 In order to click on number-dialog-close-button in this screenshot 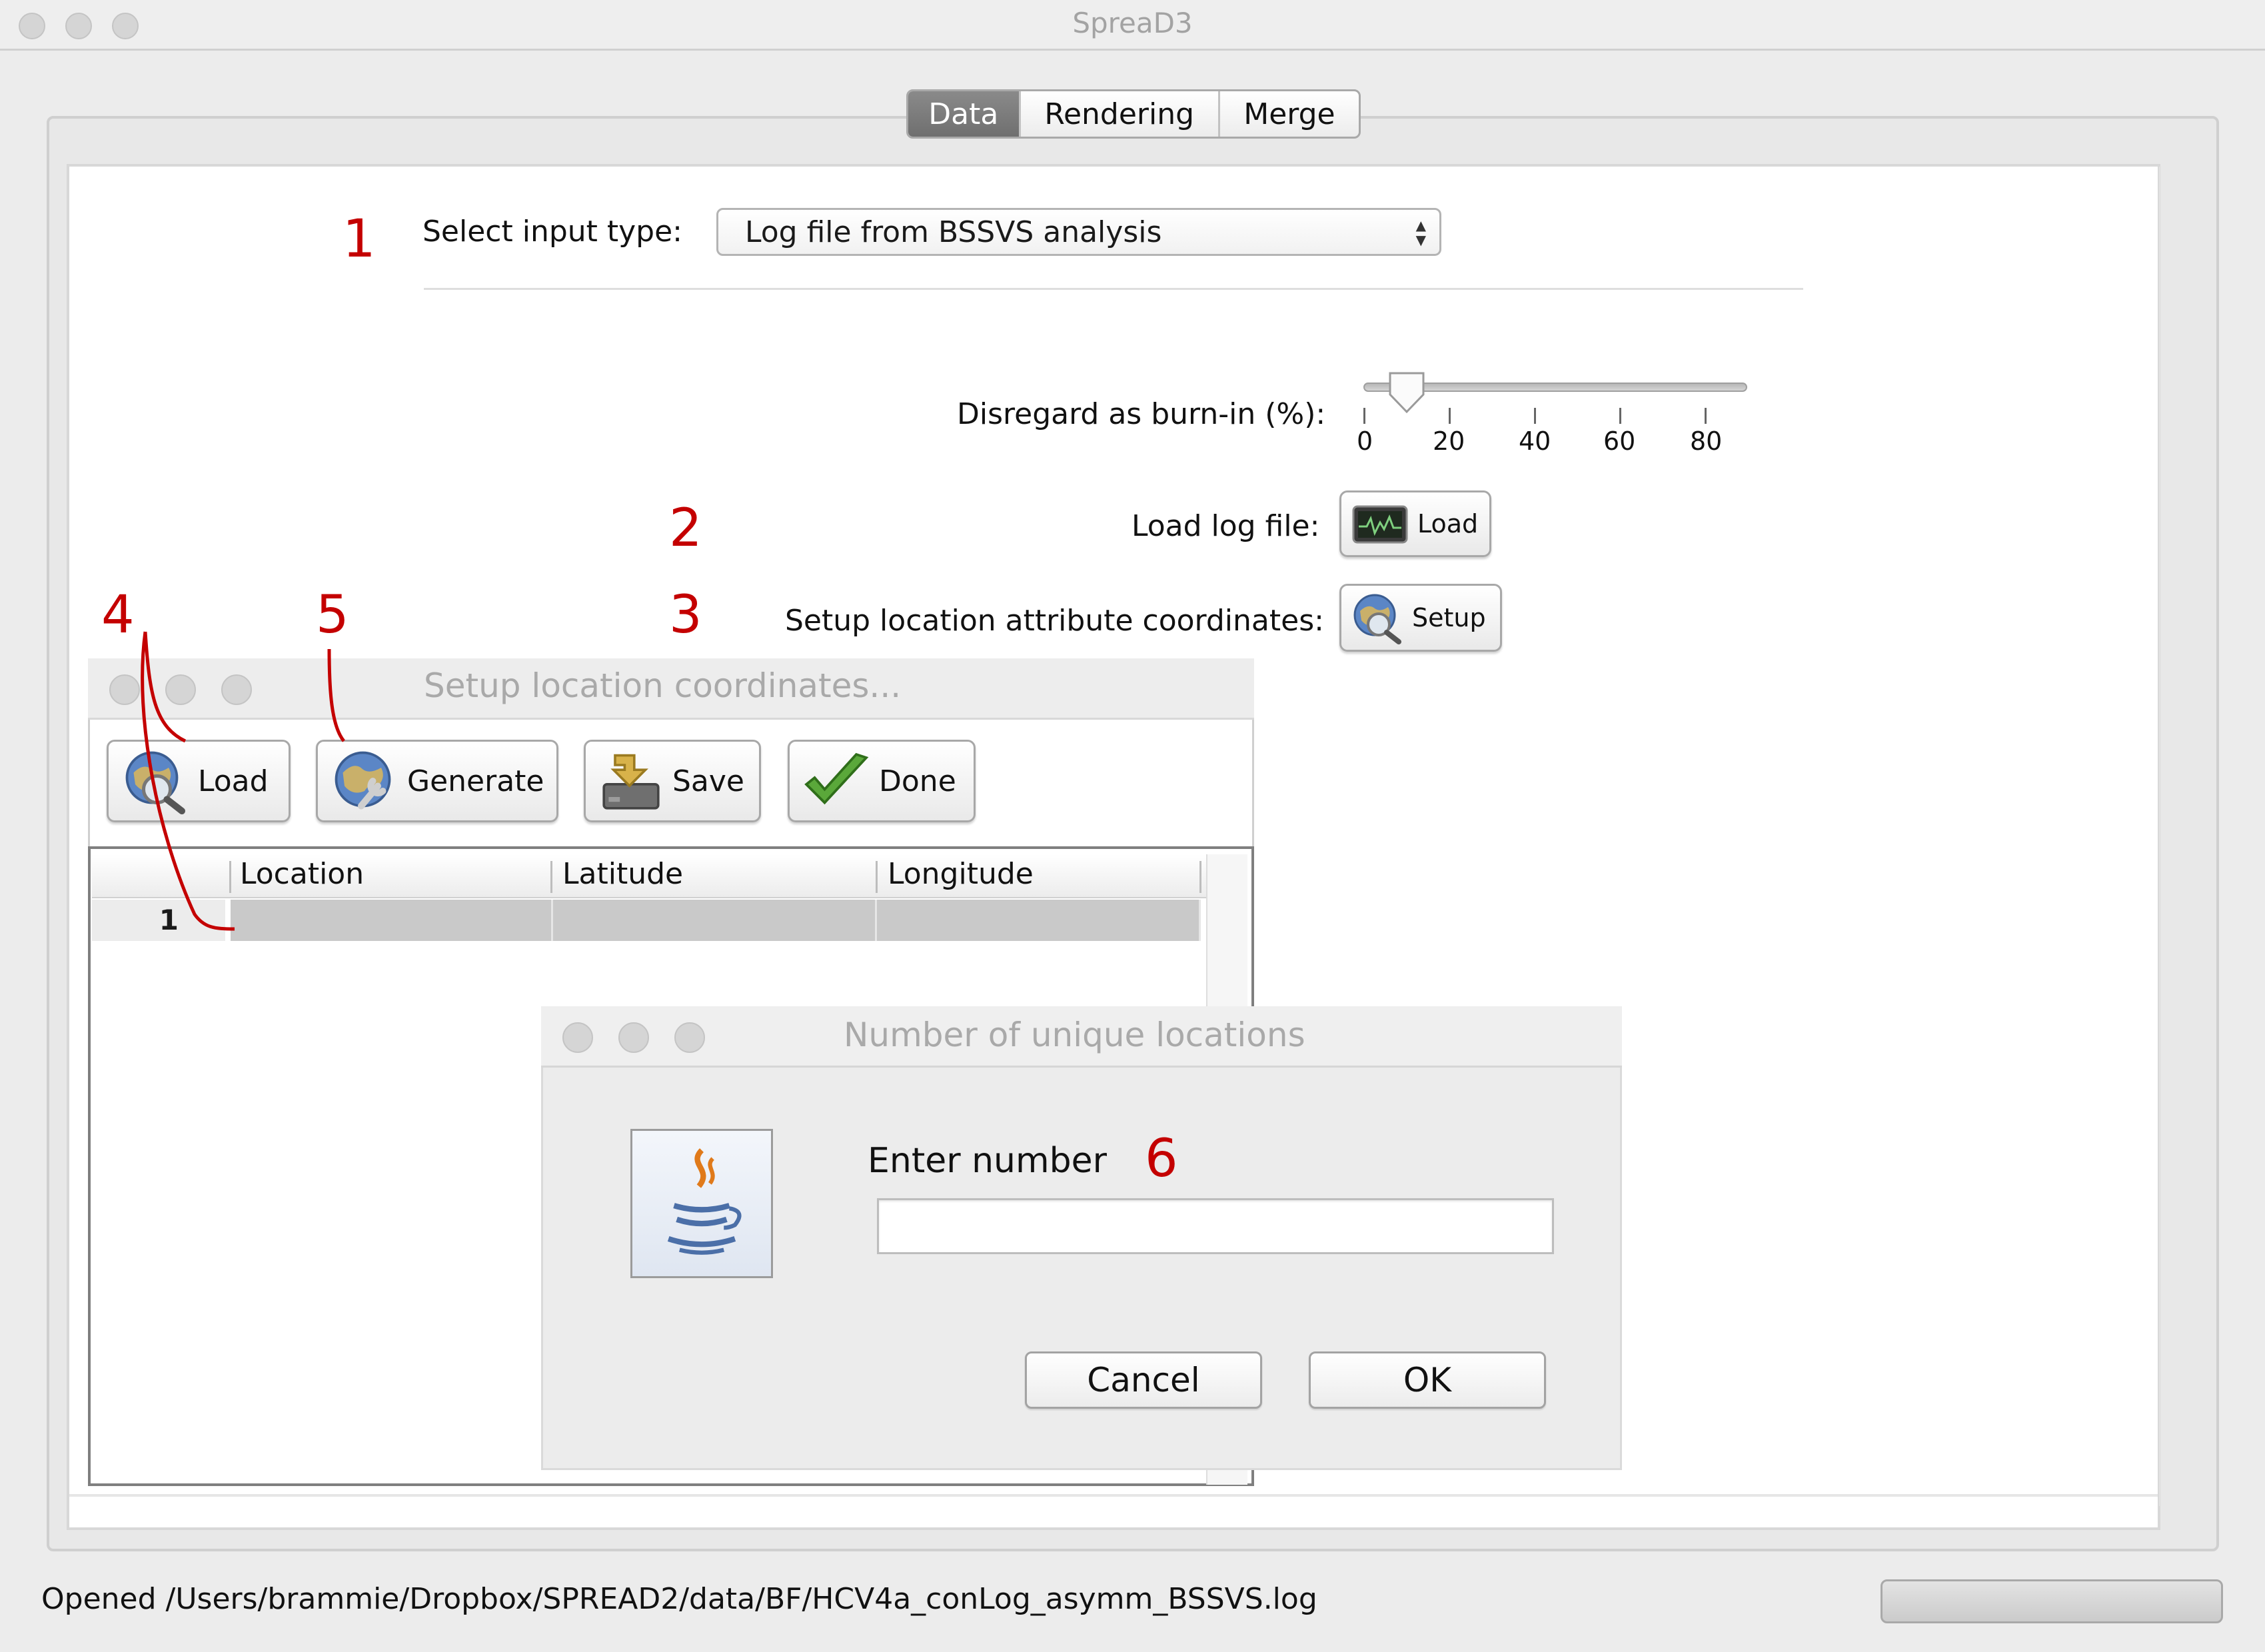, I will do `click(577, 1037)`.